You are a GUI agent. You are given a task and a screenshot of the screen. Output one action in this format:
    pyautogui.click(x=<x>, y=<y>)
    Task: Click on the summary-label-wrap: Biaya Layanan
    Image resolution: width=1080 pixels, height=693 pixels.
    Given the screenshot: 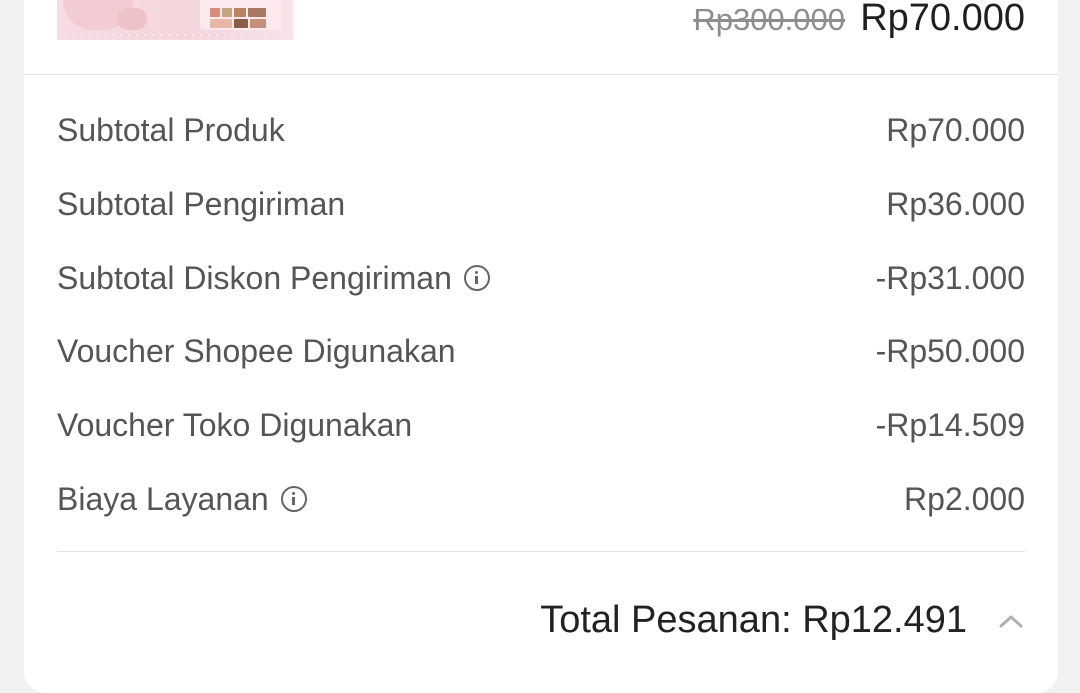 What is the action you would take?
    pyautogui.click(x=182, y=499)
    